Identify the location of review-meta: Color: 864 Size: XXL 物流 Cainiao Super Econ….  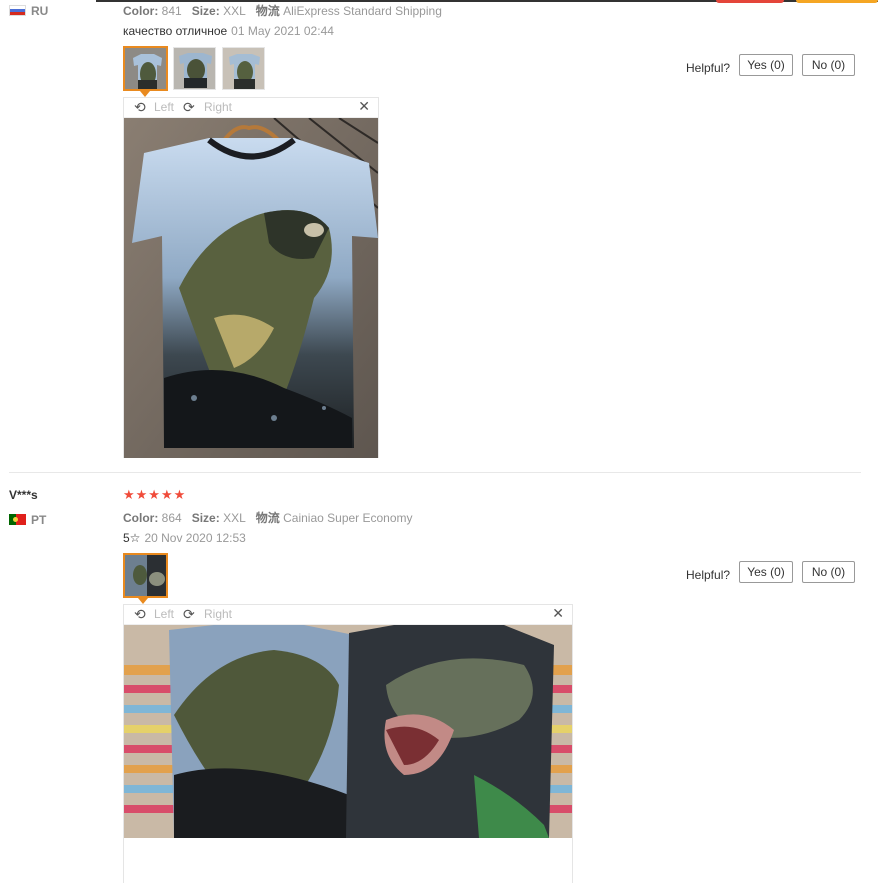
(268, 517).